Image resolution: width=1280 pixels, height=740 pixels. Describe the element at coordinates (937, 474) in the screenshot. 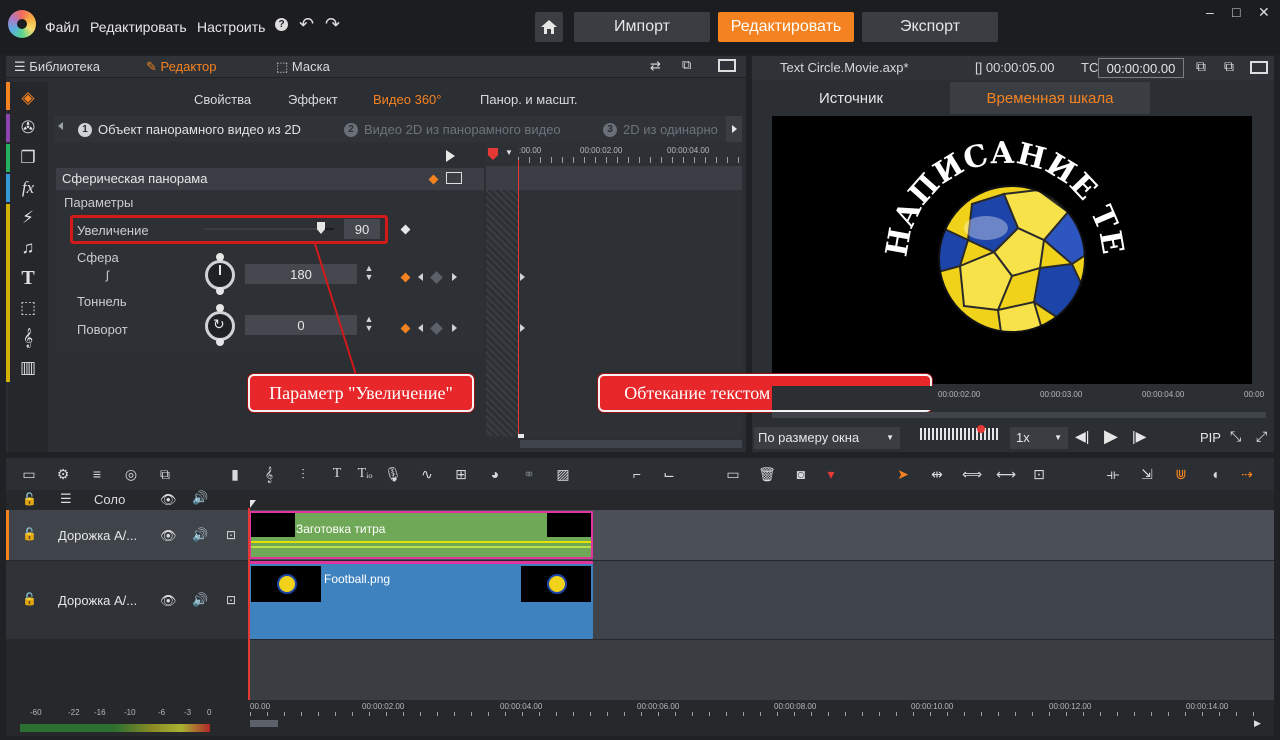

I see `trim-icon: ⇹` at that location.